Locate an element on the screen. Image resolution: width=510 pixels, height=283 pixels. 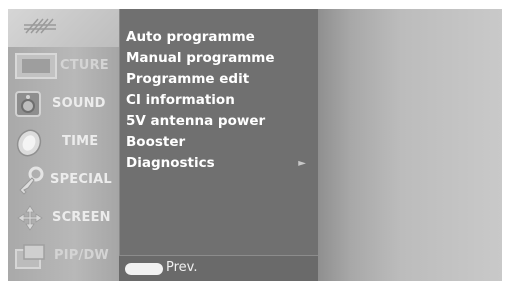
prev-button-icon is located at coordinates (144, 269).